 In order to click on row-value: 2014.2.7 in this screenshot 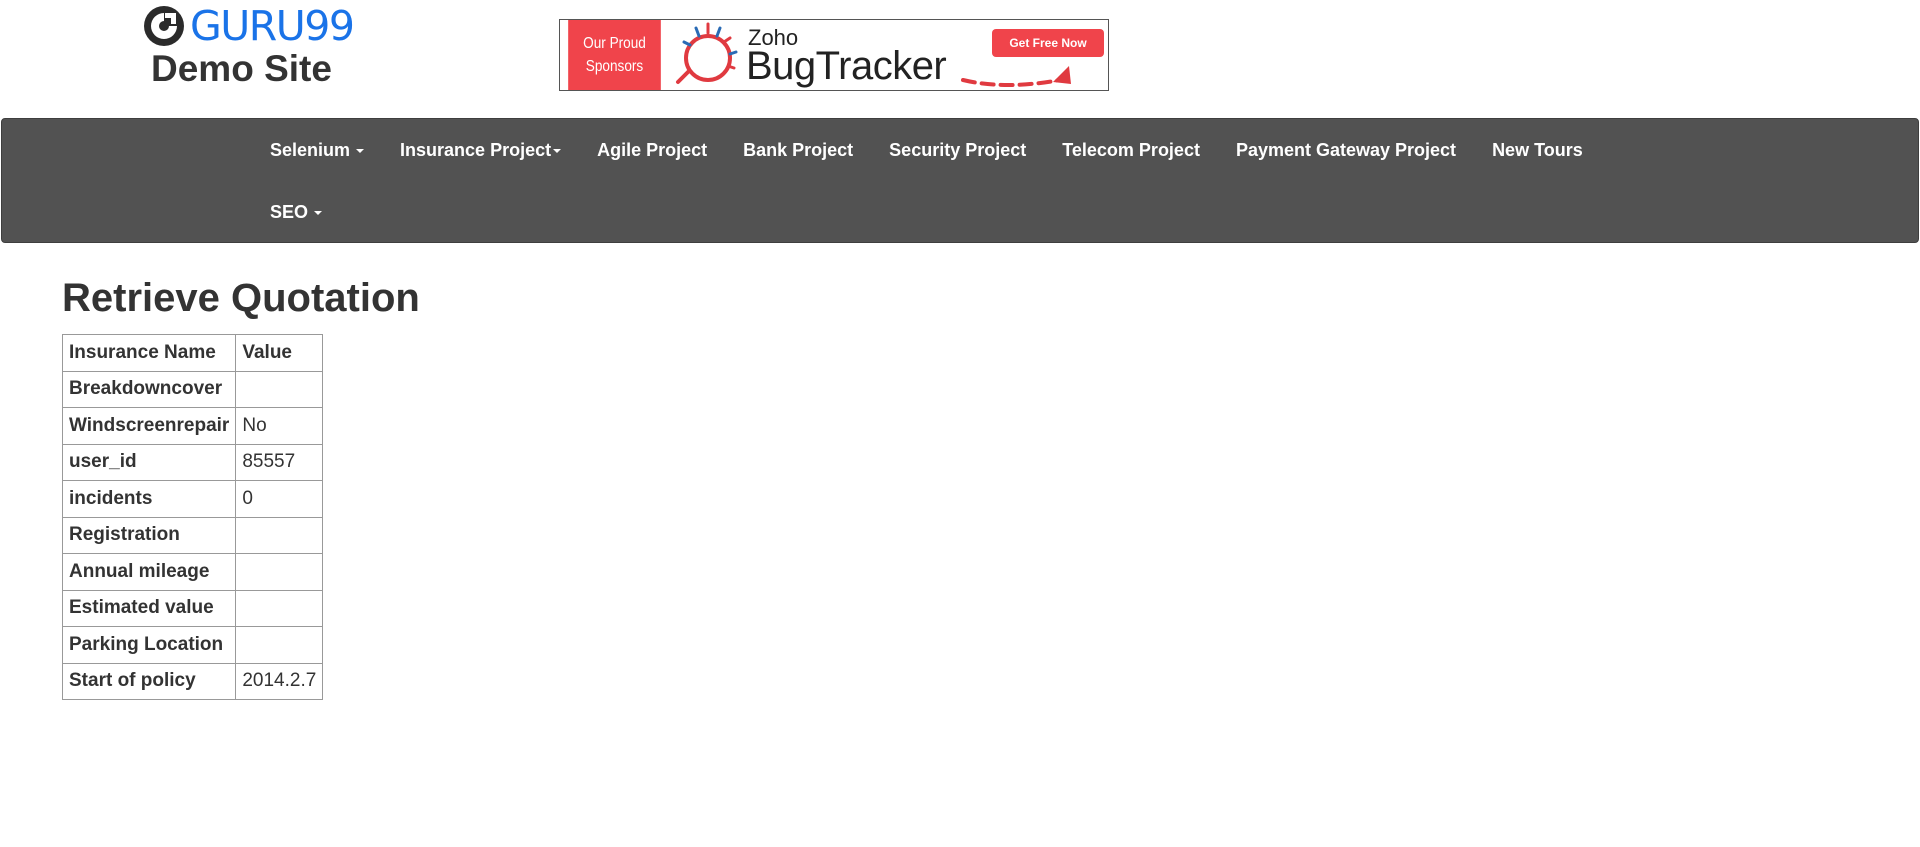, I will do `click(279, 681)`.